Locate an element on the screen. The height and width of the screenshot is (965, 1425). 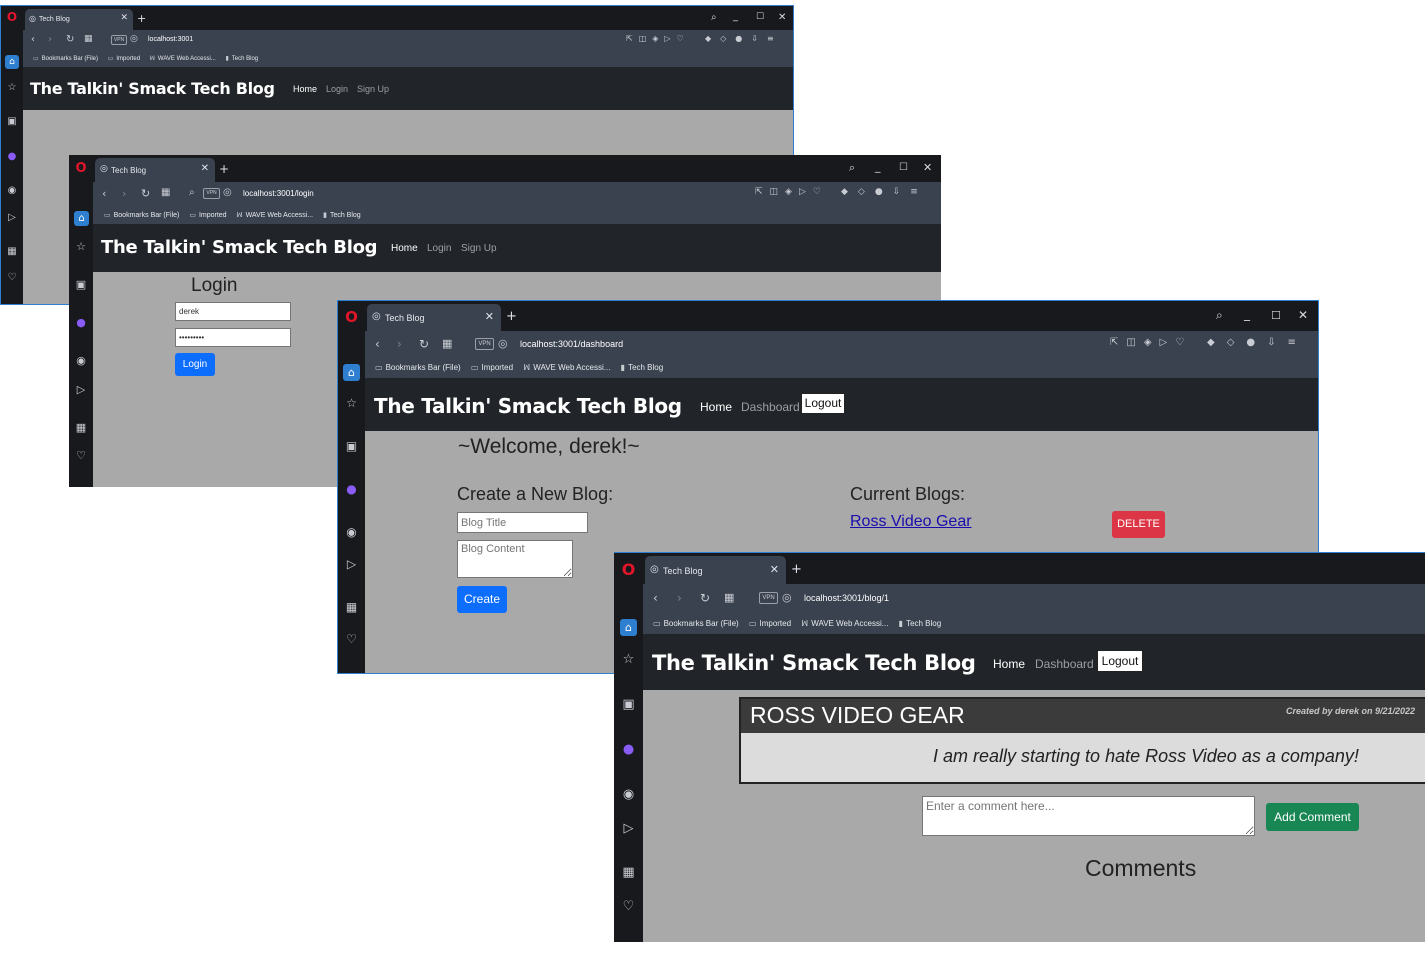
url-field: localhost:3001/blog/1 is located at coordinates (846, 598).